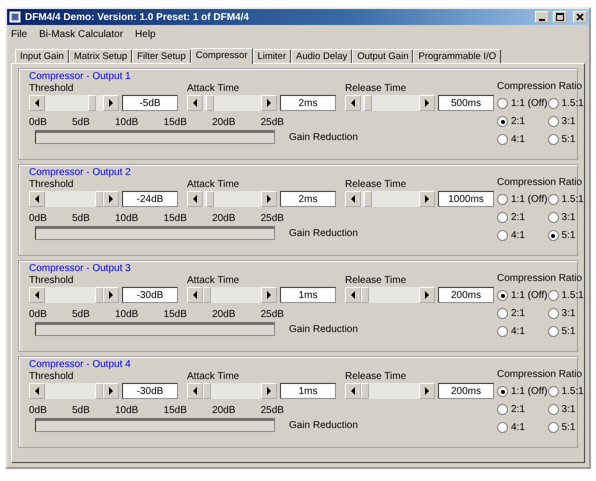  What do you see at coordinates (466, 103) in the screenshot?
I see `release-time-field: 500ms` at bounding box center [466, 103].